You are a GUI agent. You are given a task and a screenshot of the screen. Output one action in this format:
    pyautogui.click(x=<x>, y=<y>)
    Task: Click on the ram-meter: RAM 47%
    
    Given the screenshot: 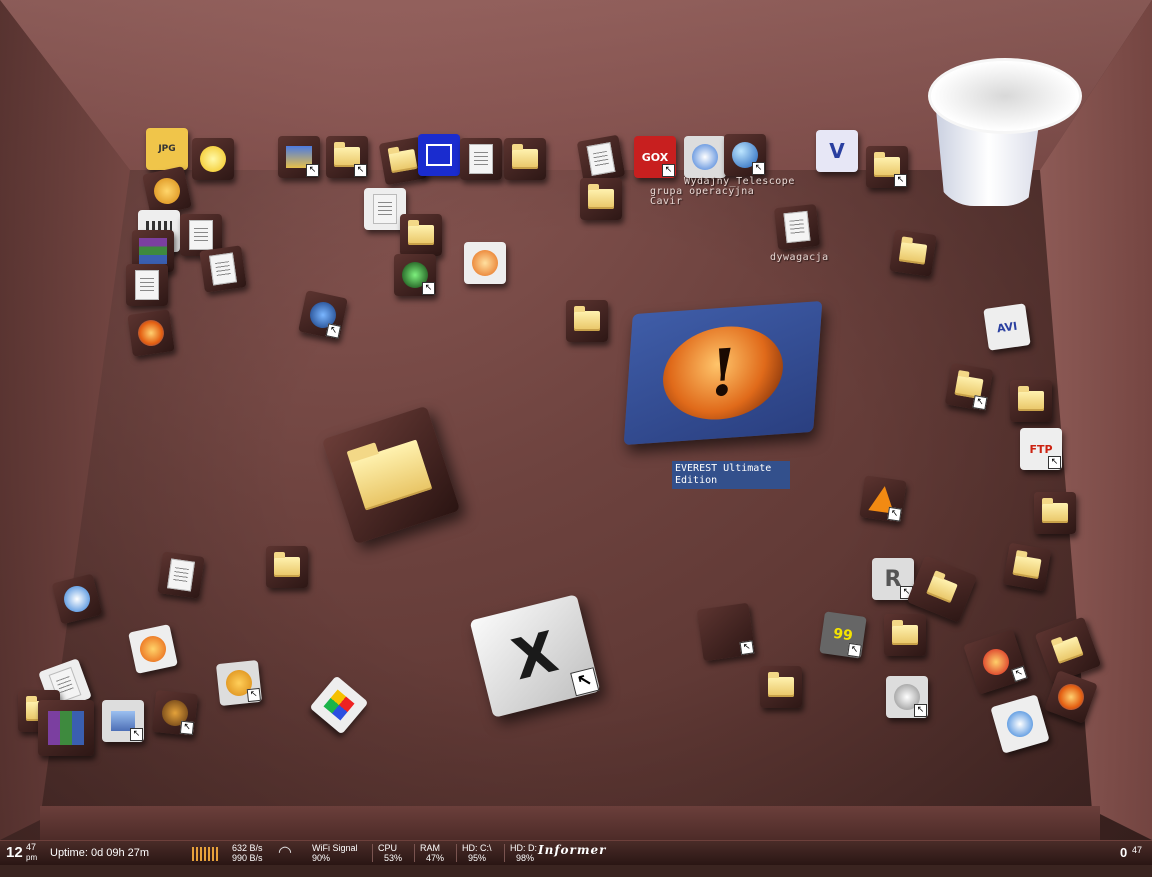 What is the action you would take?
    pyautogui.click(x=432, y=854)
    